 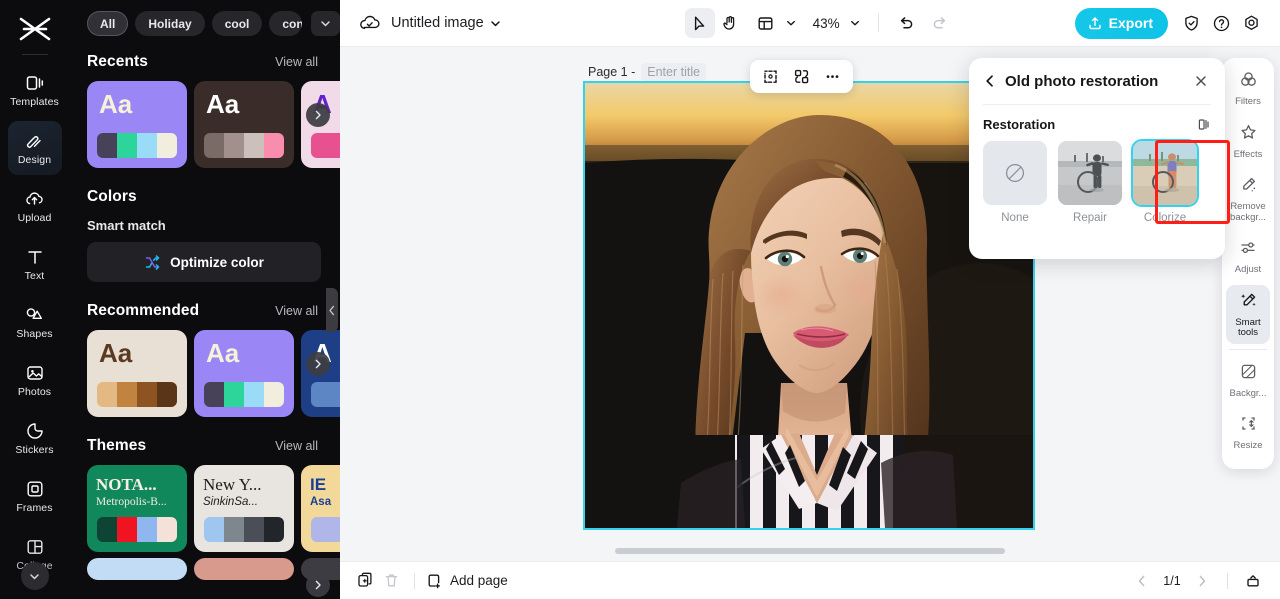 I want to click on card-sample-text: Aa, so click(x=223, y=353).